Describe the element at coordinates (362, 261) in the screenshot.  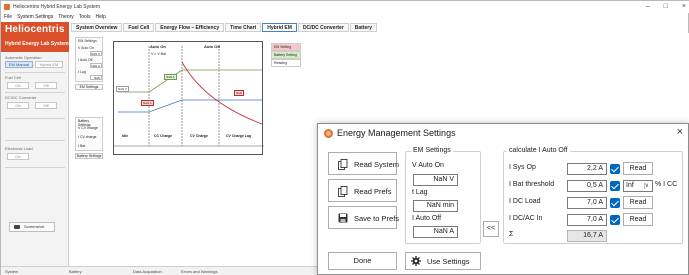
I see `done-button: Done` at that location.